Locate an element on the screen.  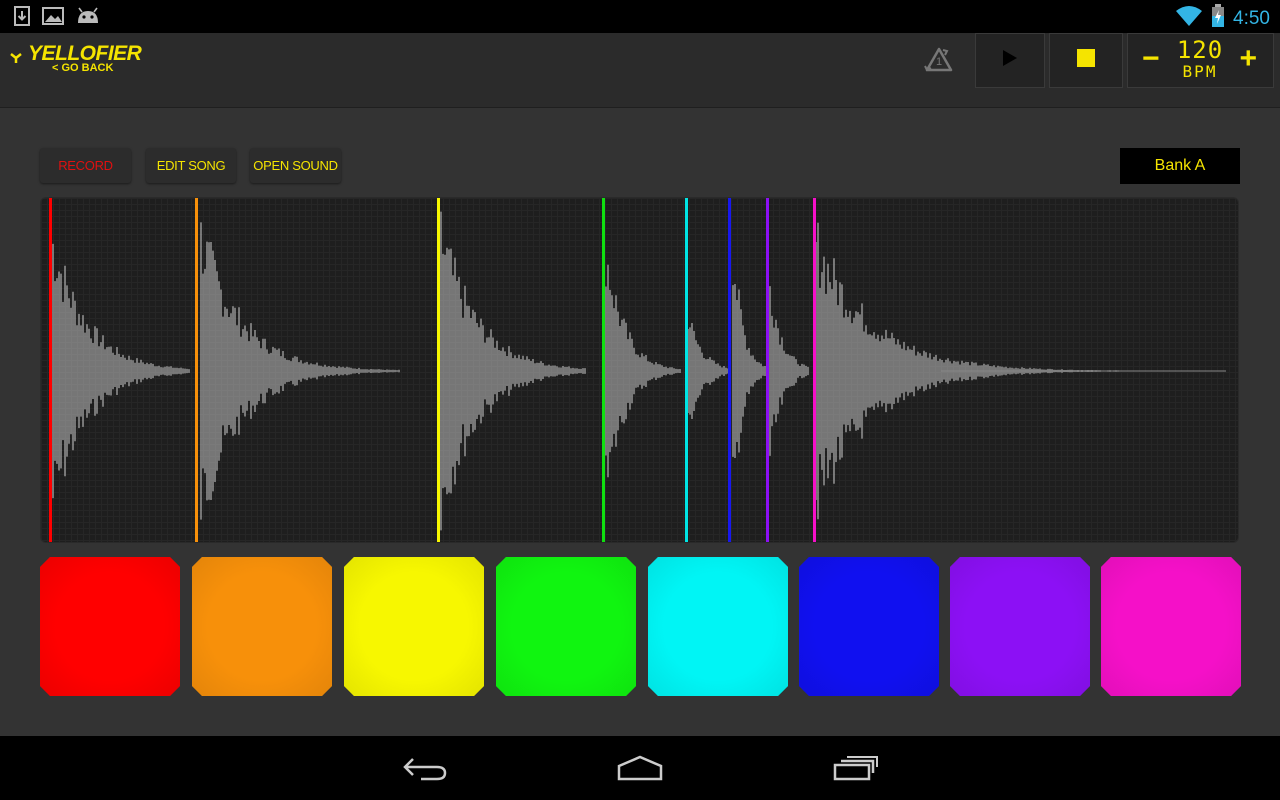
marker-magenta is located at coordinates (814, 370).